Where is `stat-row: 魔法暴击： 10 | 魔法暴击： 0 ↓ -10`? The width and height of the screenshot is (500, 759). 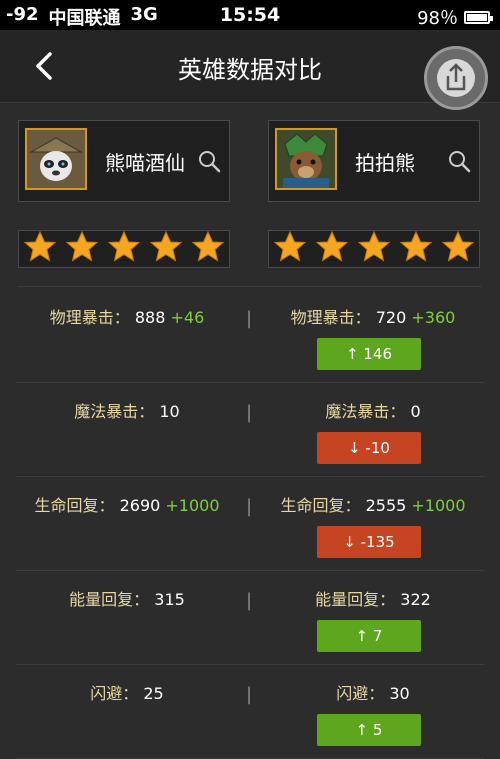 stat-row: 魔法暴击： 10 | 魔法暴击： 0 ↓ -10 is located at coordinates (250, 429).